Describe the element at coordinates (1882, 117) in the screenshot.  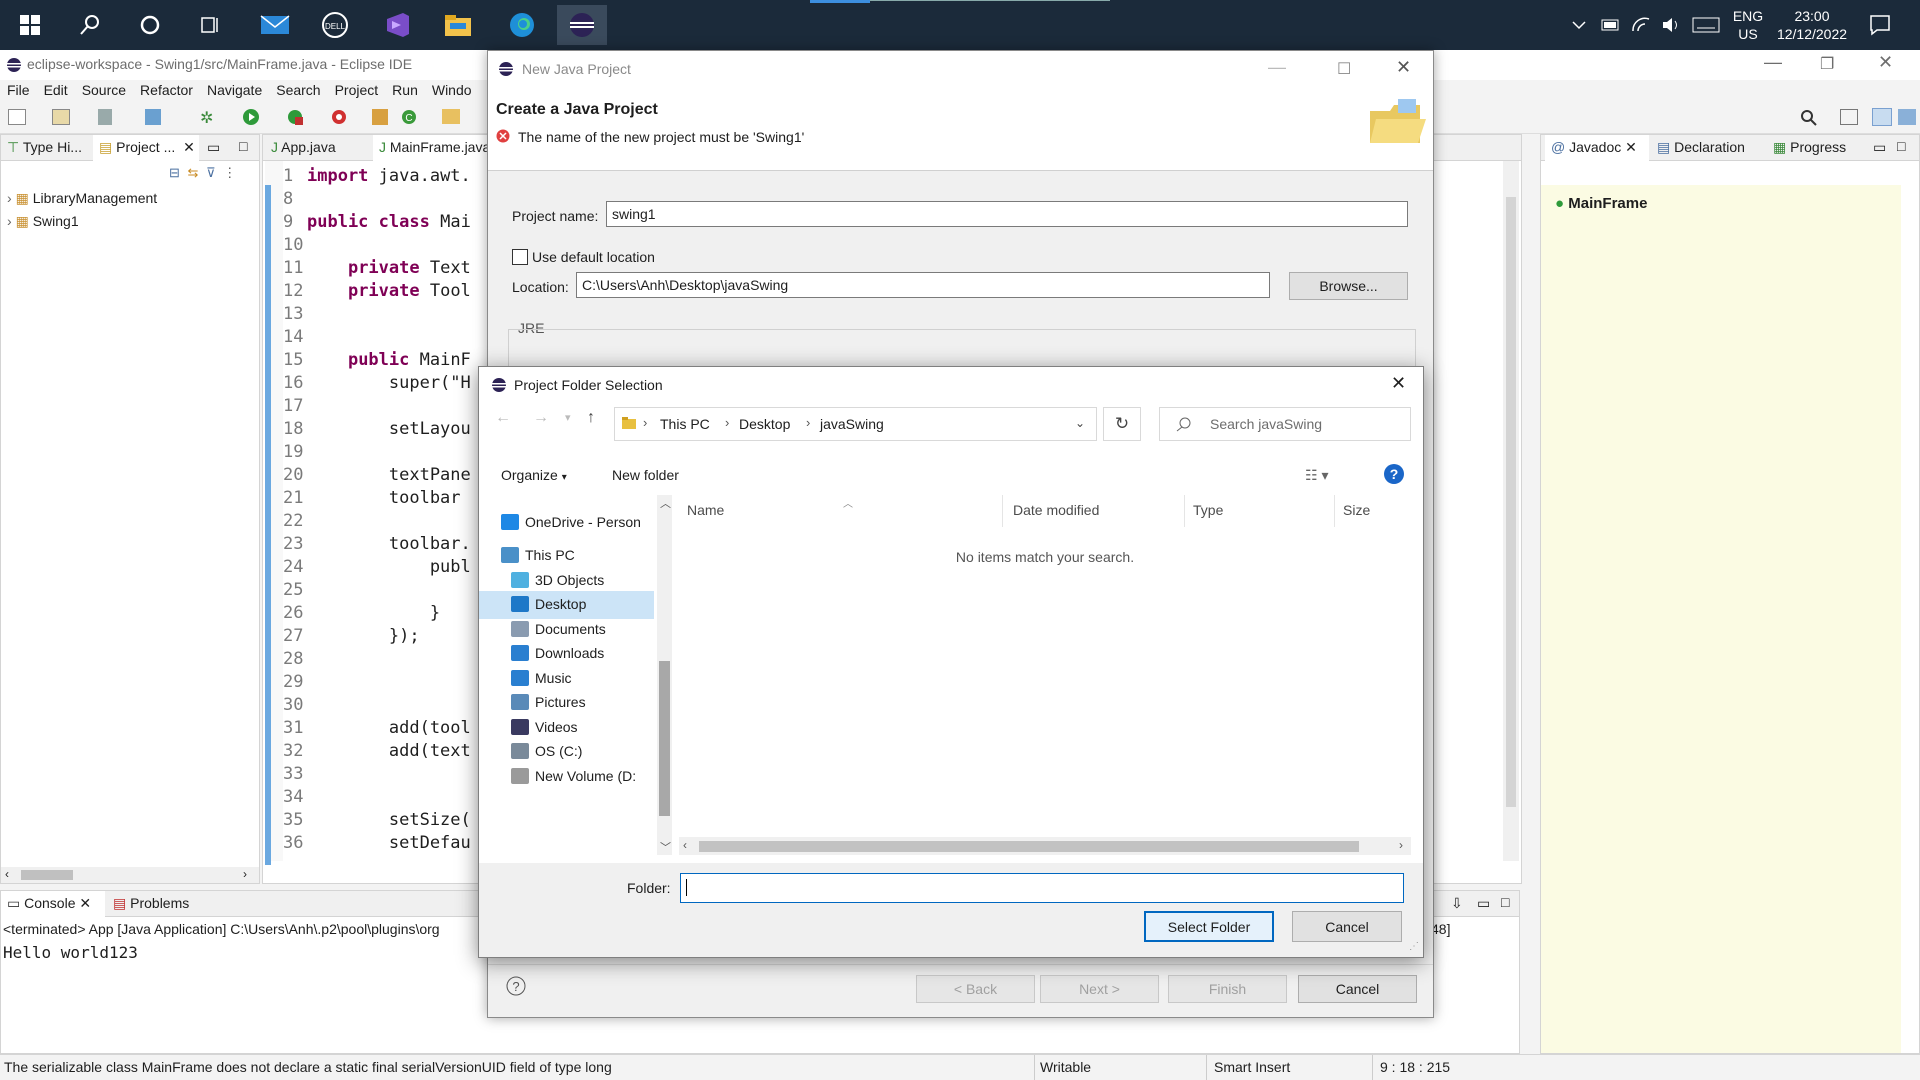
I see `java-perspective-icon` at that location.